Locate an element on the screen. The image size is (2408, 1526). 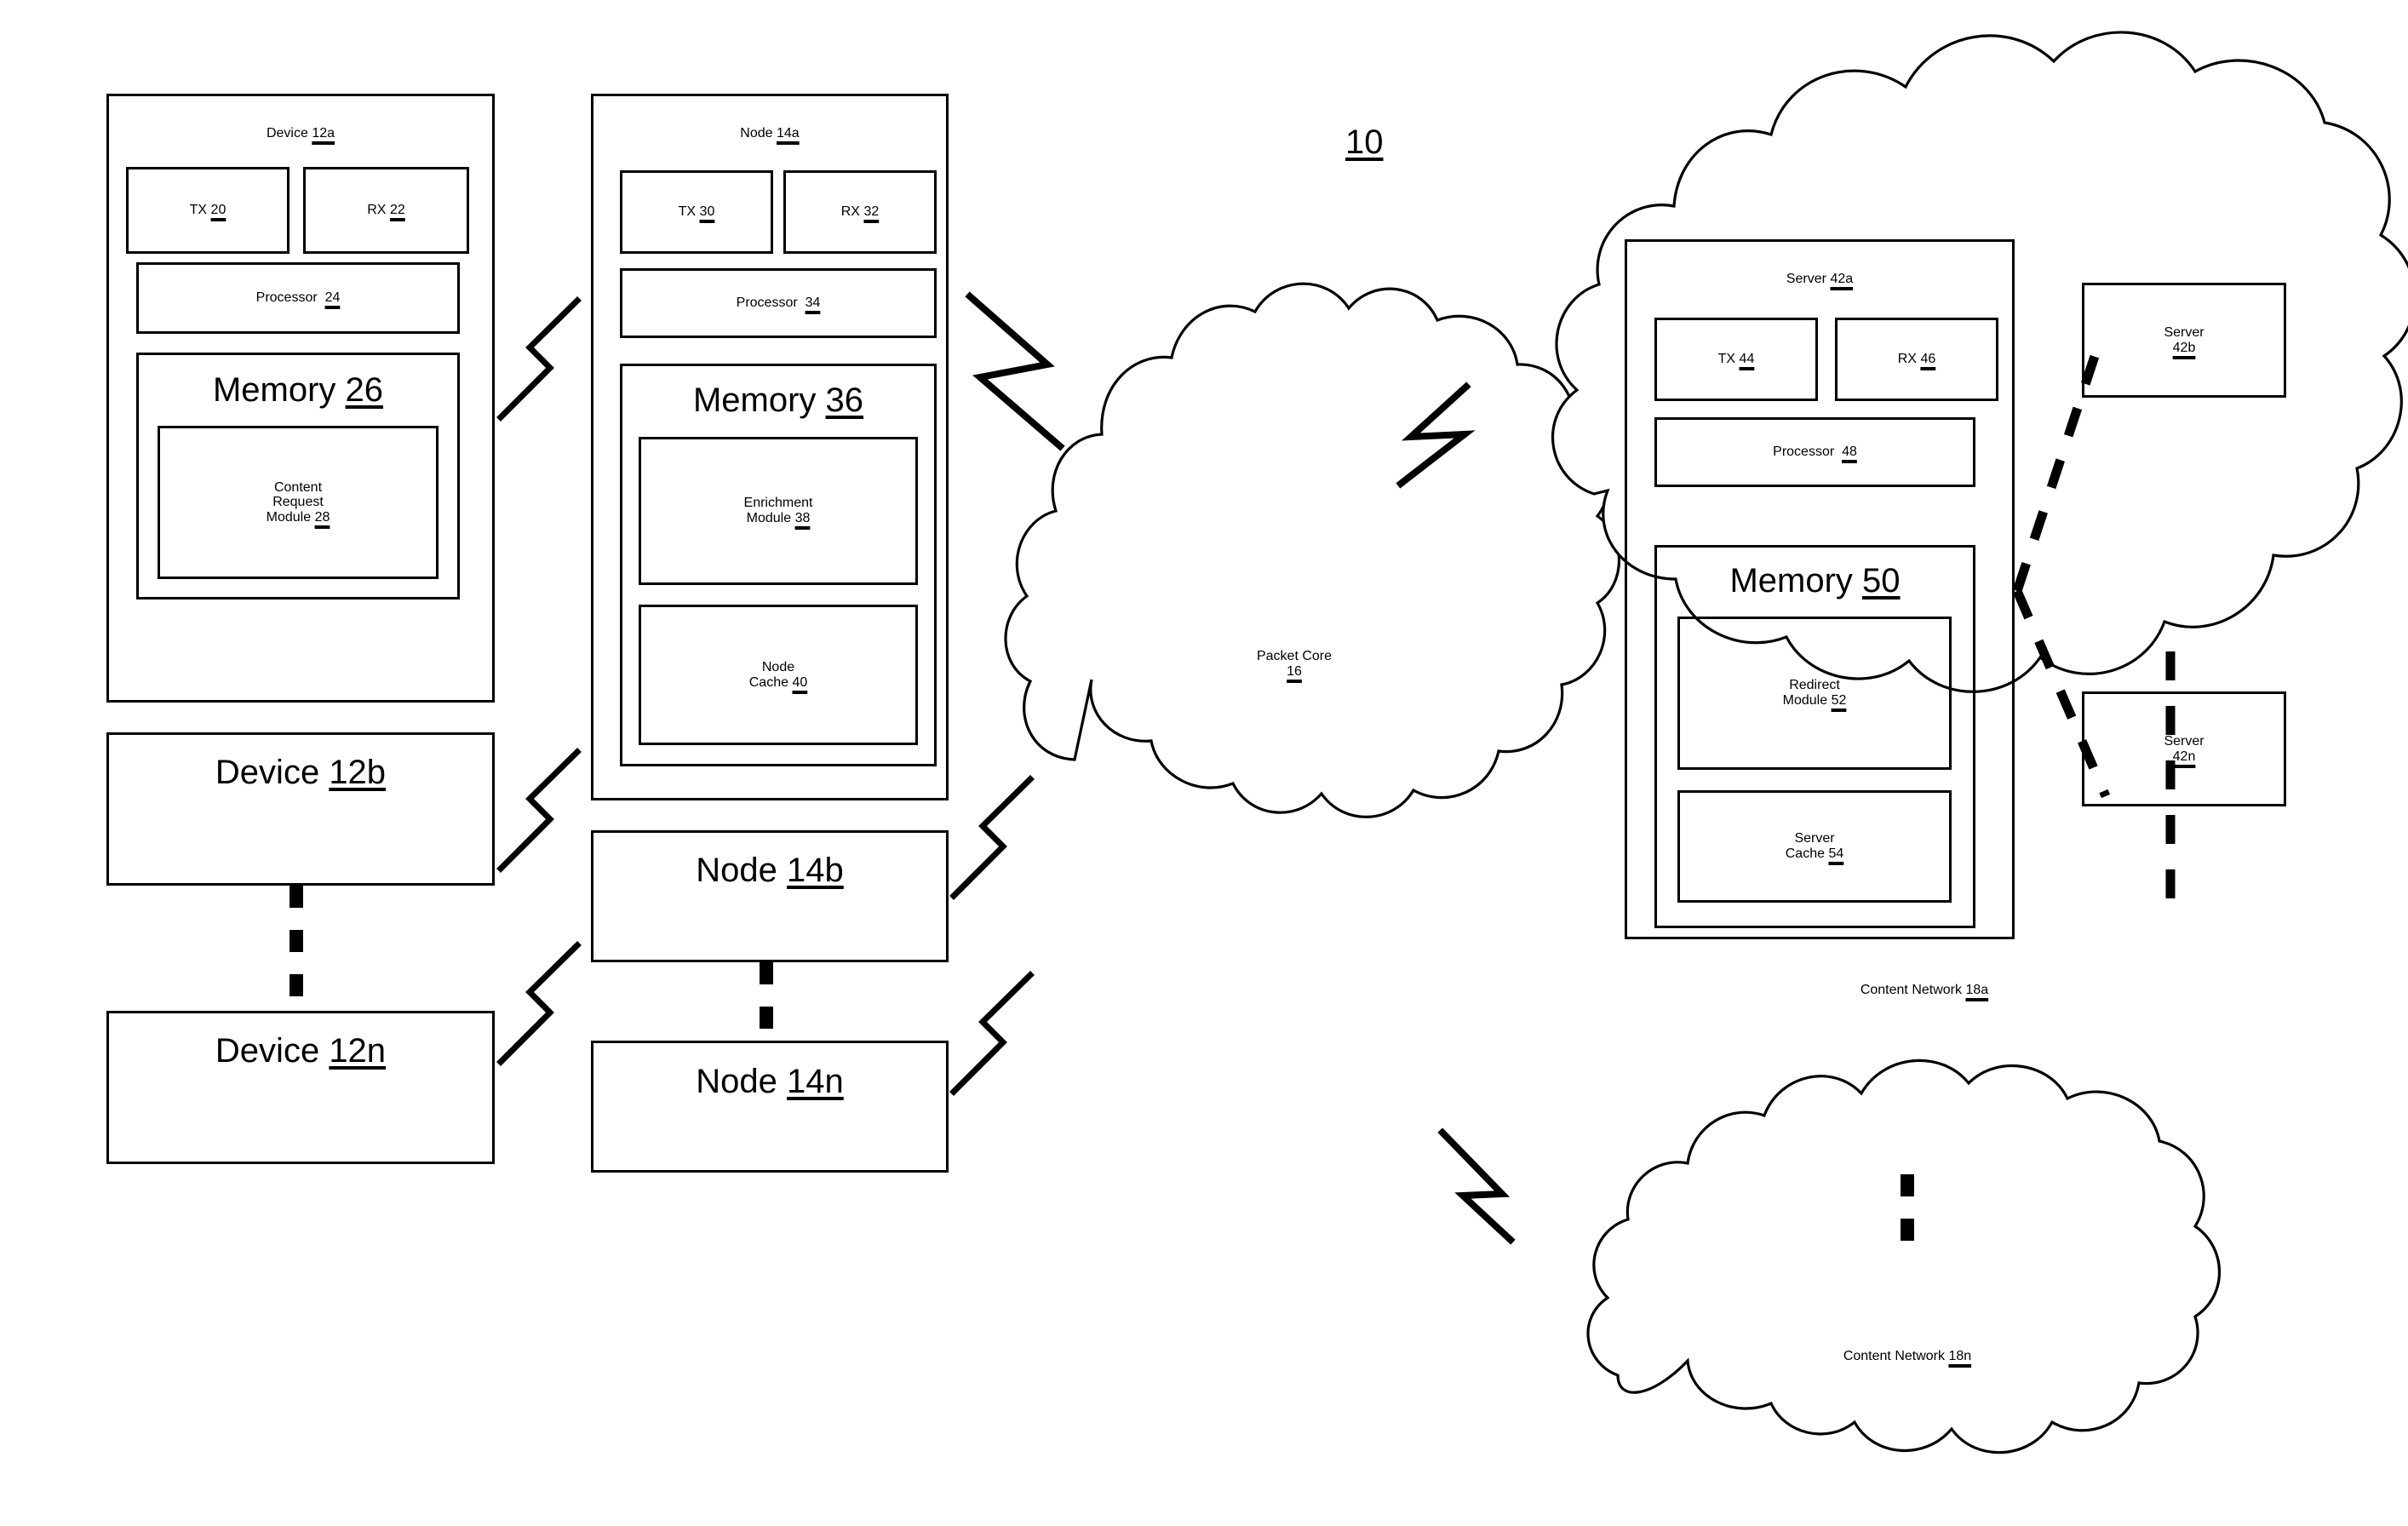
wireless-link-icon-node14b-packetcore is located at coordinates (992, 838).